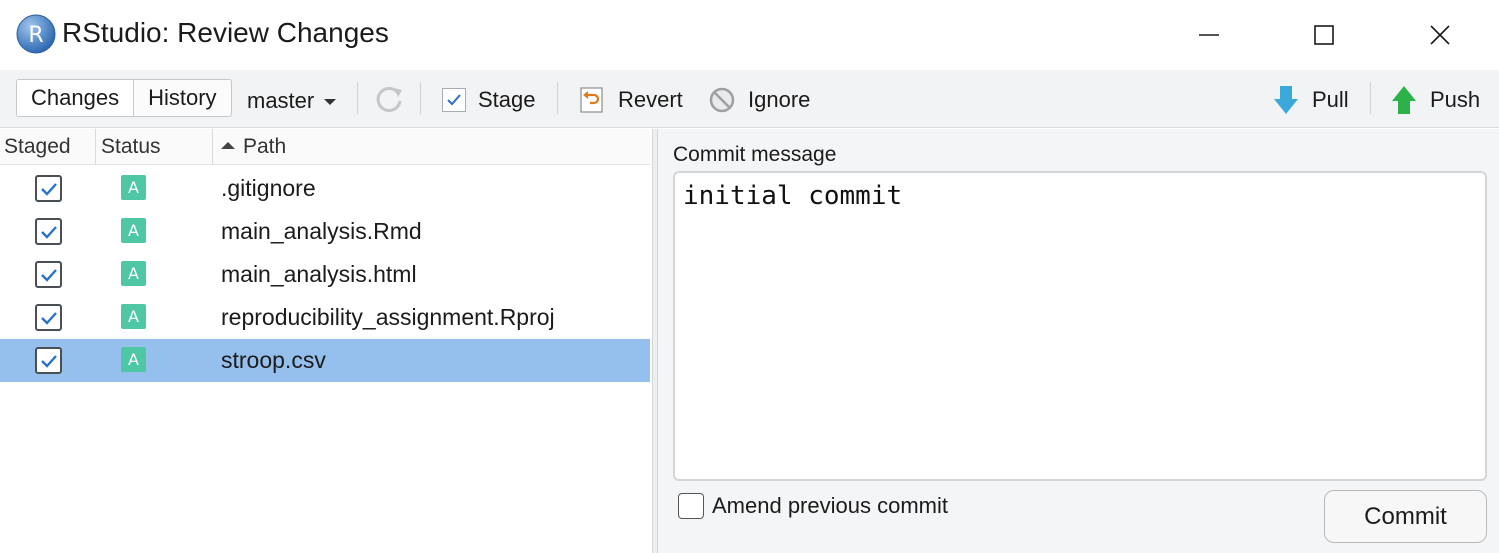 Image resolution: width=1499 pixels, height=553 pixels. I want to click on table-header: Staged Status Path, so click(325, 147).